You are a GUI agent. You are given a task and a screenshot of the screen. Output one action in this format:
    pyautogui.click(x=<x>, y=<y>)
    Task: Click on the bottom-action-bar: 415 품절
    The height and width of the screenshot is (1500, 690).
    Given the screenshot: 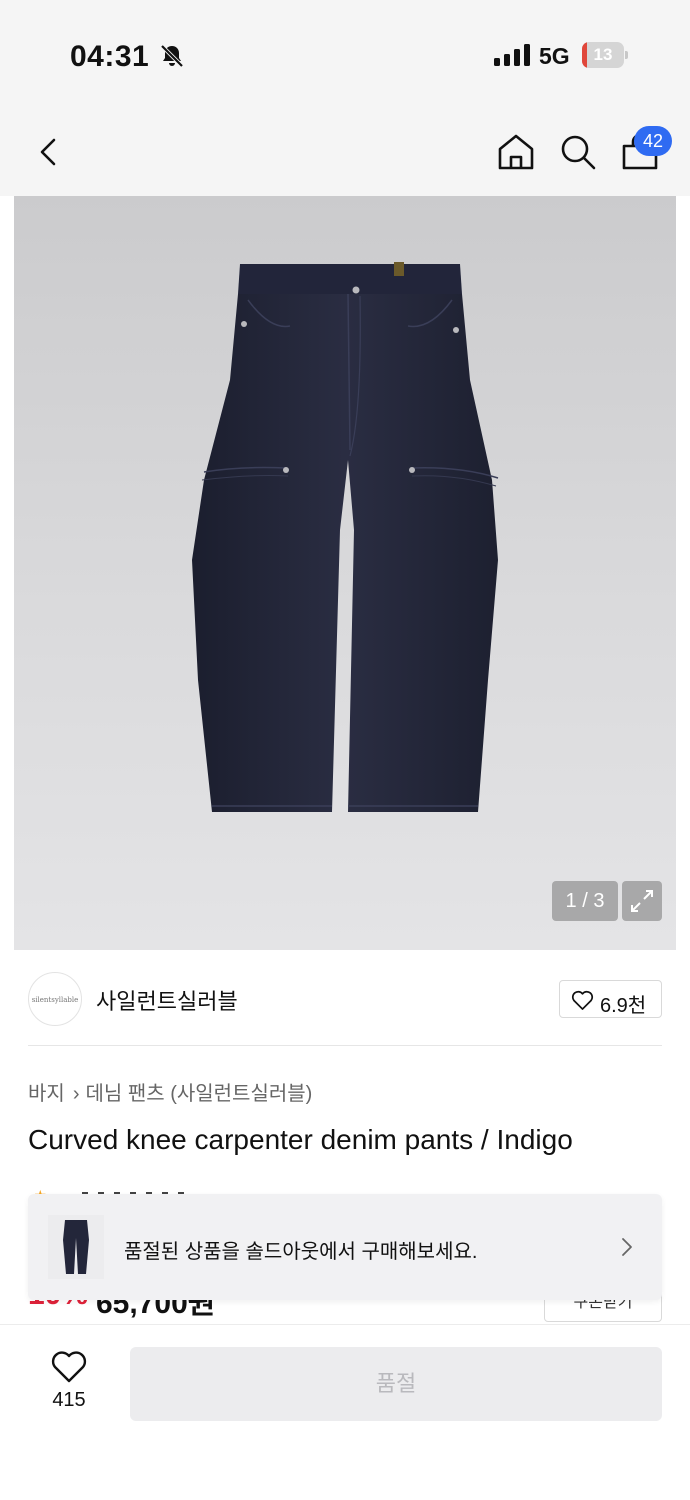 What is the action you would take?
    pyautogui.click(x=345, y=1412)
    